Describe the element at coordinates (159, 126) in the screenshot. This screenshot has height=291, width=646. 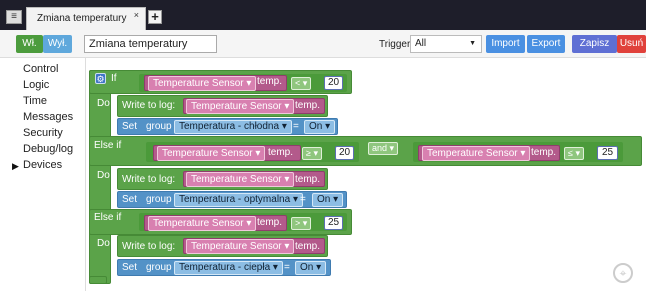
I see `group-label-1: group` at that location.